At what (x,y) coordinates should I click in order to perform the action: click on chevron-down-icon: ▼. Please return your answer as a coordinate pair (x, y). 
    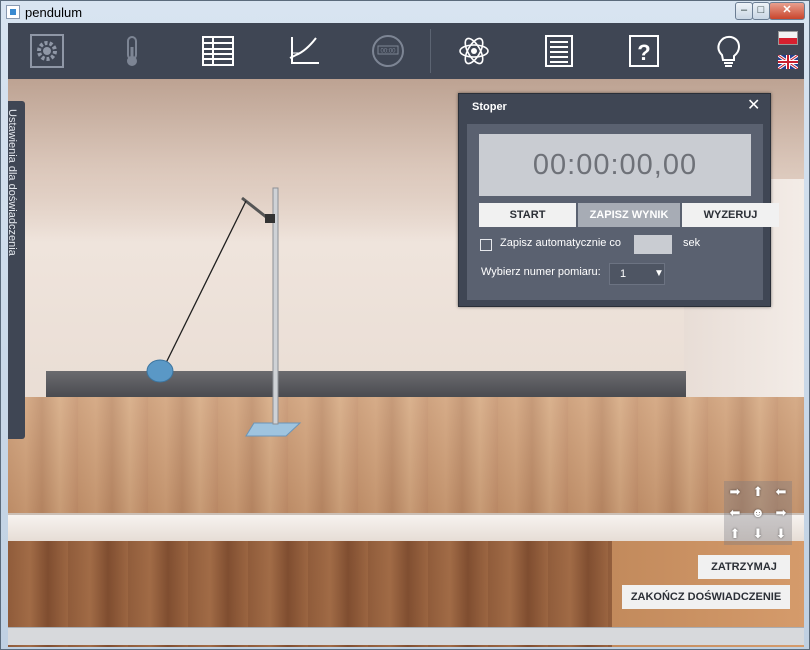
    Looking at the image, I should click on (659, 273).